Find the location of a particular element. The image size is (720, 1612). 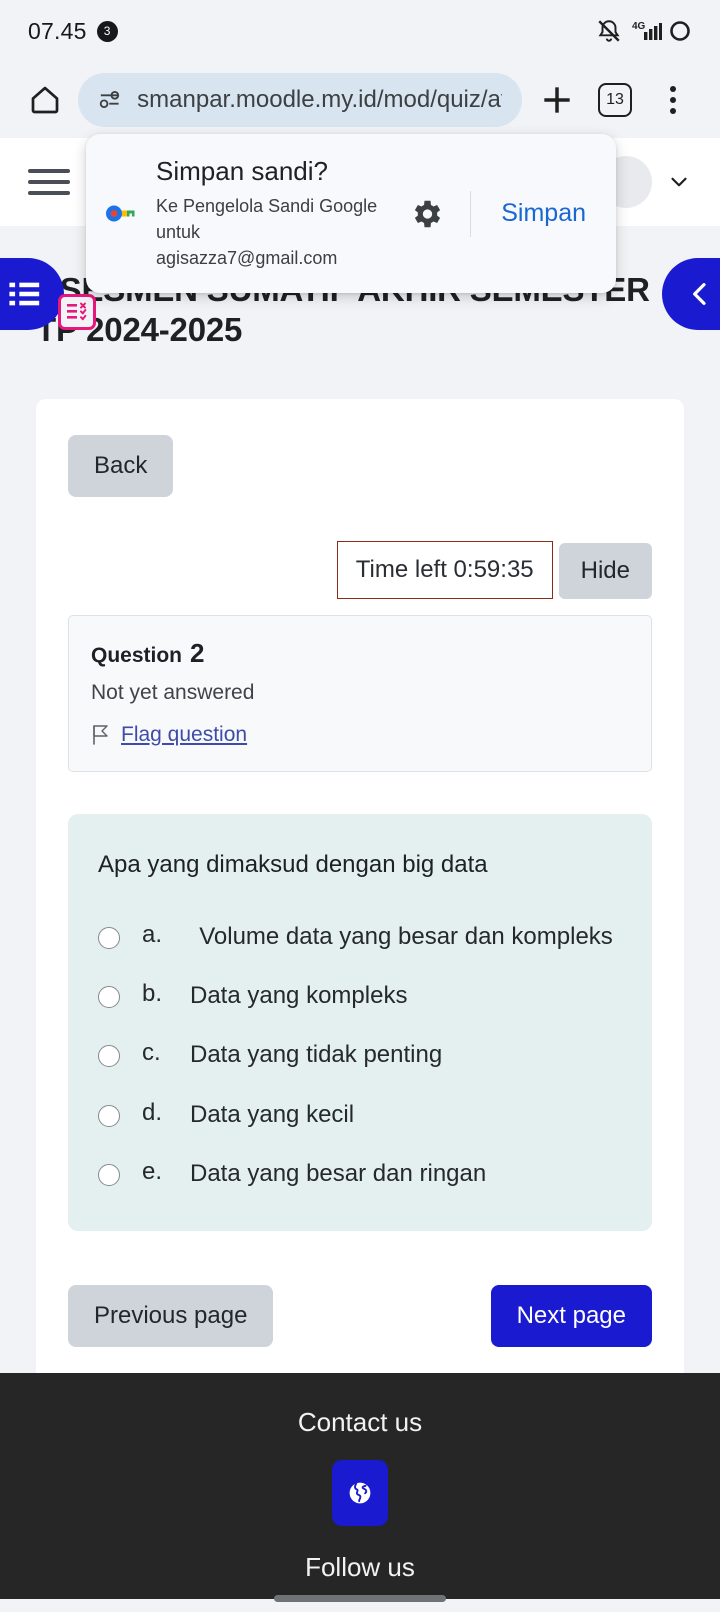

option-text: Volume data yang besar dan kompleks is located at coordinates (406, 937).